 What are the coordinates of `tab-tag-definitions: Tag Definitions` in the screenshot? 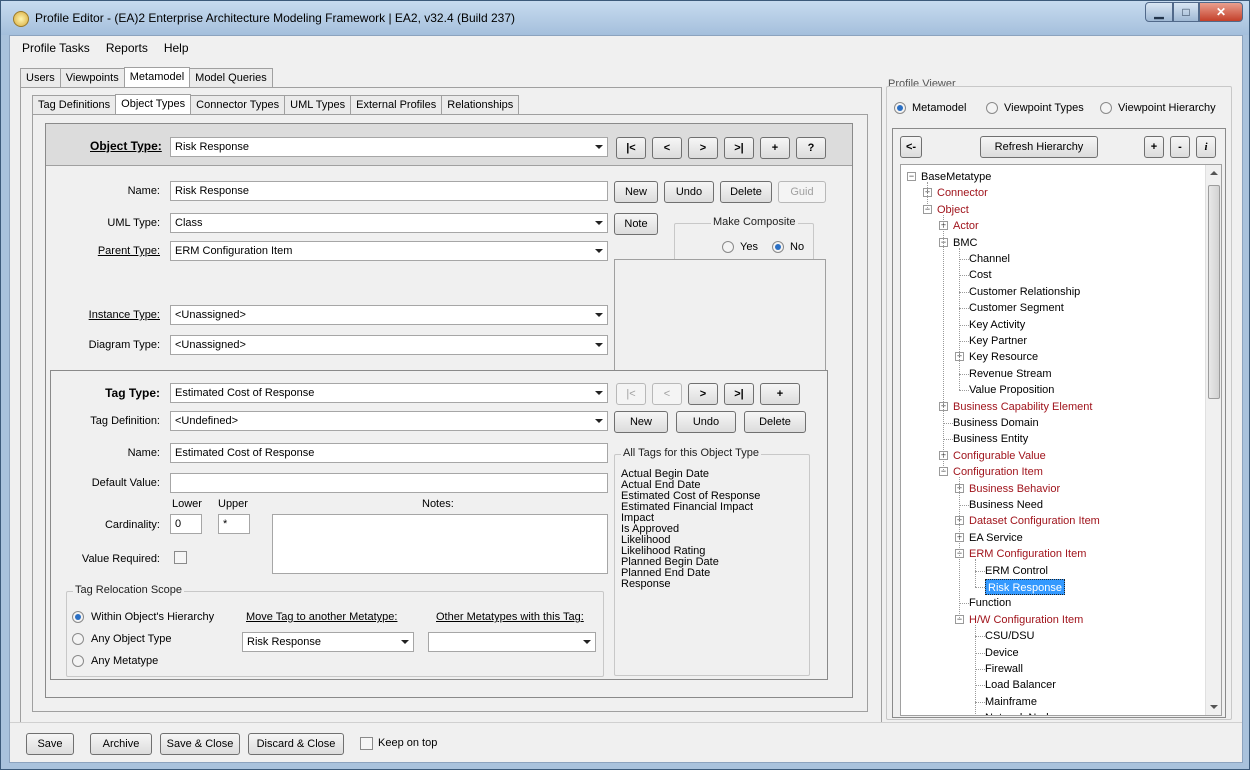 It's located at (74, 104).